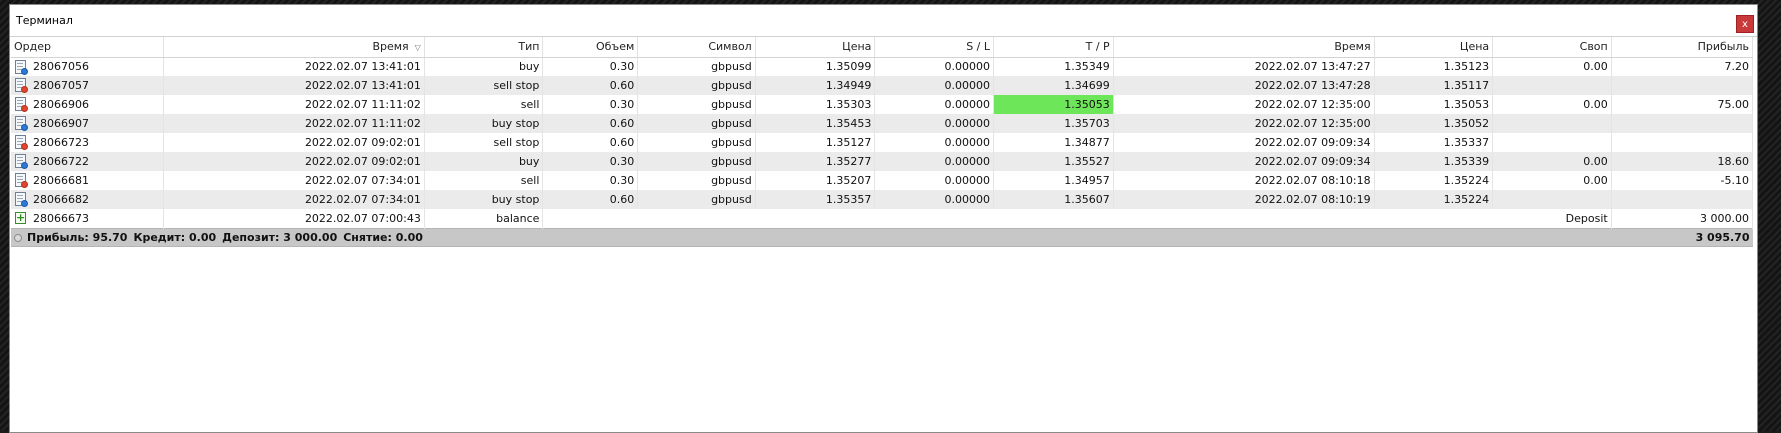  What do you see at coordinates (61, 161) in the screenshot?
I see `order-number: 28066722` at bounding box center [61, 161].